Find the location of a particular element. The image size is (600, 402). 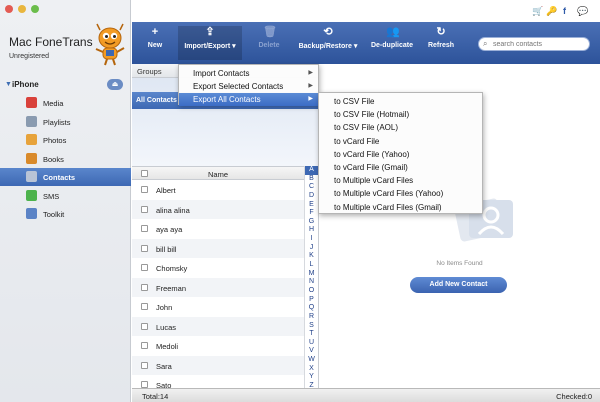

registration-status: Unregistered is located at coordinates (29, 56).